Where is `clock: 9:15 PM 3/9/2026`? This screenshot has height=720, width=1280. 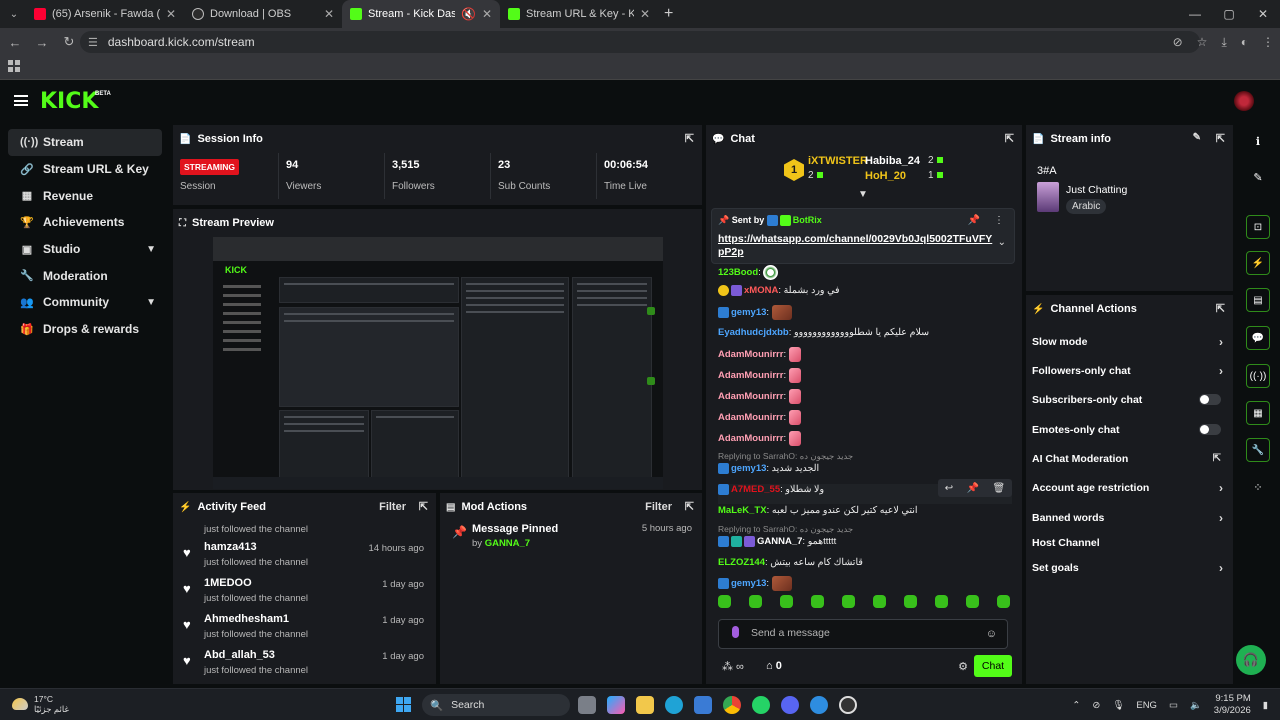
clock: 9:15 PM 3/9/2026 is located at coordinates (1232, 705).